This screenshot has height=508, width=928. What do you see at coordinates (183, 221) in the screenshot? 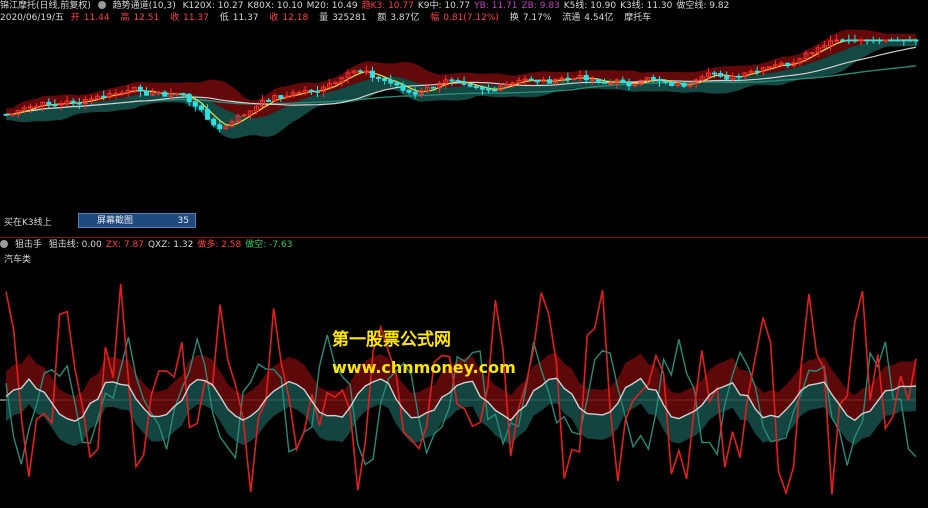
I see `screenshot-button-value: 35` at bounding box center [183, 221].